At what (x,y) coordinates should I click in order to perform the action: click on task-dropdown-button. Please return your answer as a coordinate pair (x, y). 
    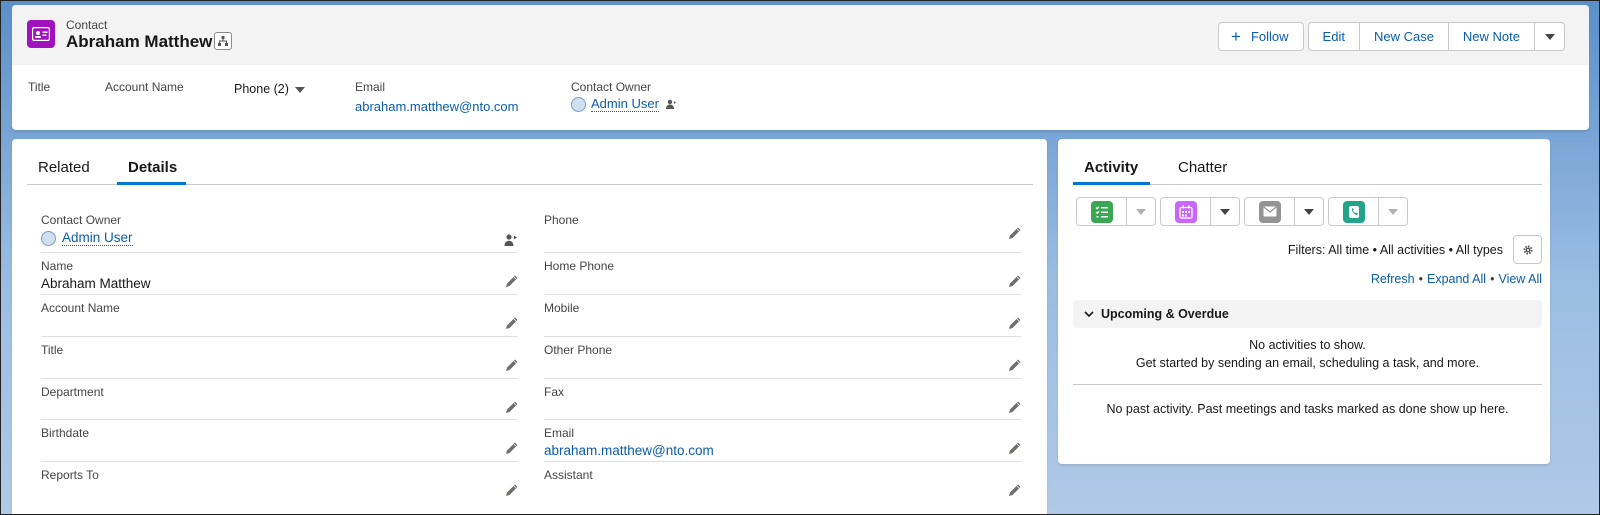
    Looking at the image, I should click on (1141, 211).